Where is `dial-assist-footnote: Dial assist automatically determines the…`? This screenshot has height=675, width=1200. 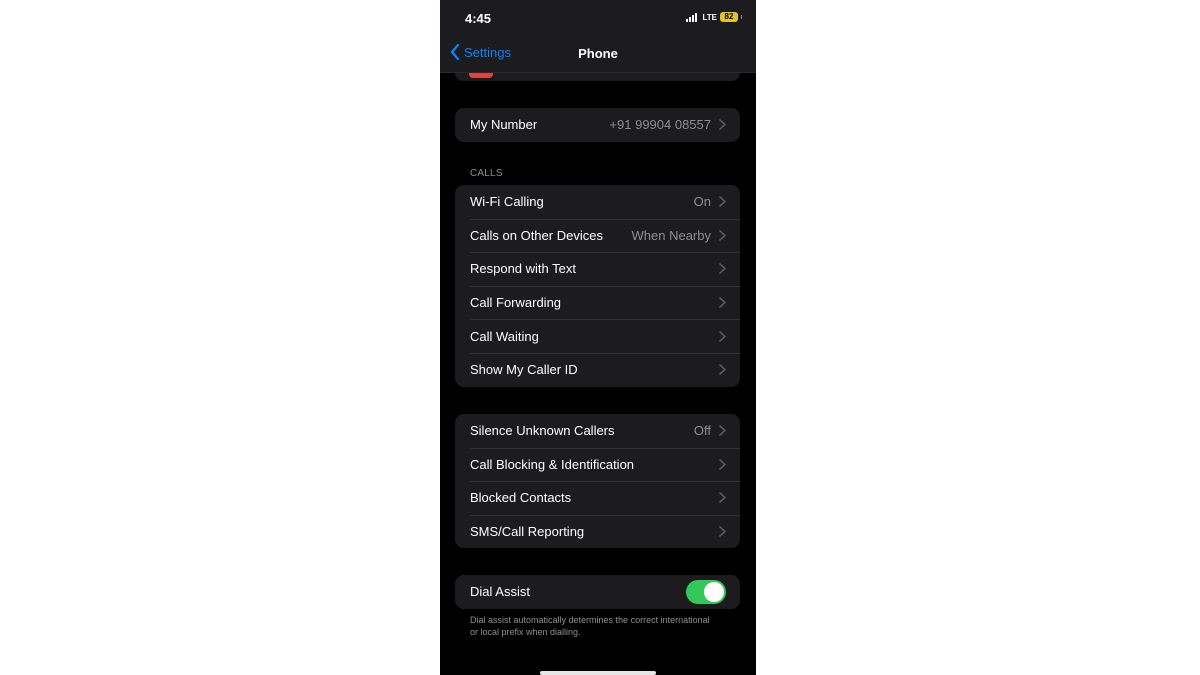
dial-assist-footnote: Dial assist automatically determines the… is located at coordinates (590, 626).